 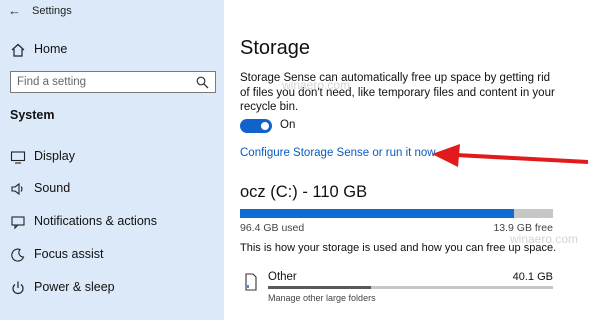 I want to click on sidebar-item-sound: Sound, so click(x=112, y=189).